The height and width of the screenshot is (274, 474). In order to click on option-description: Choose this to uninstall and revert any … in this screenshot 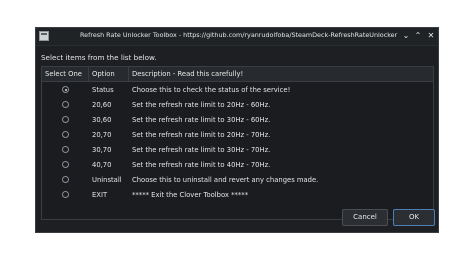, I will do `click(225, 180)`.